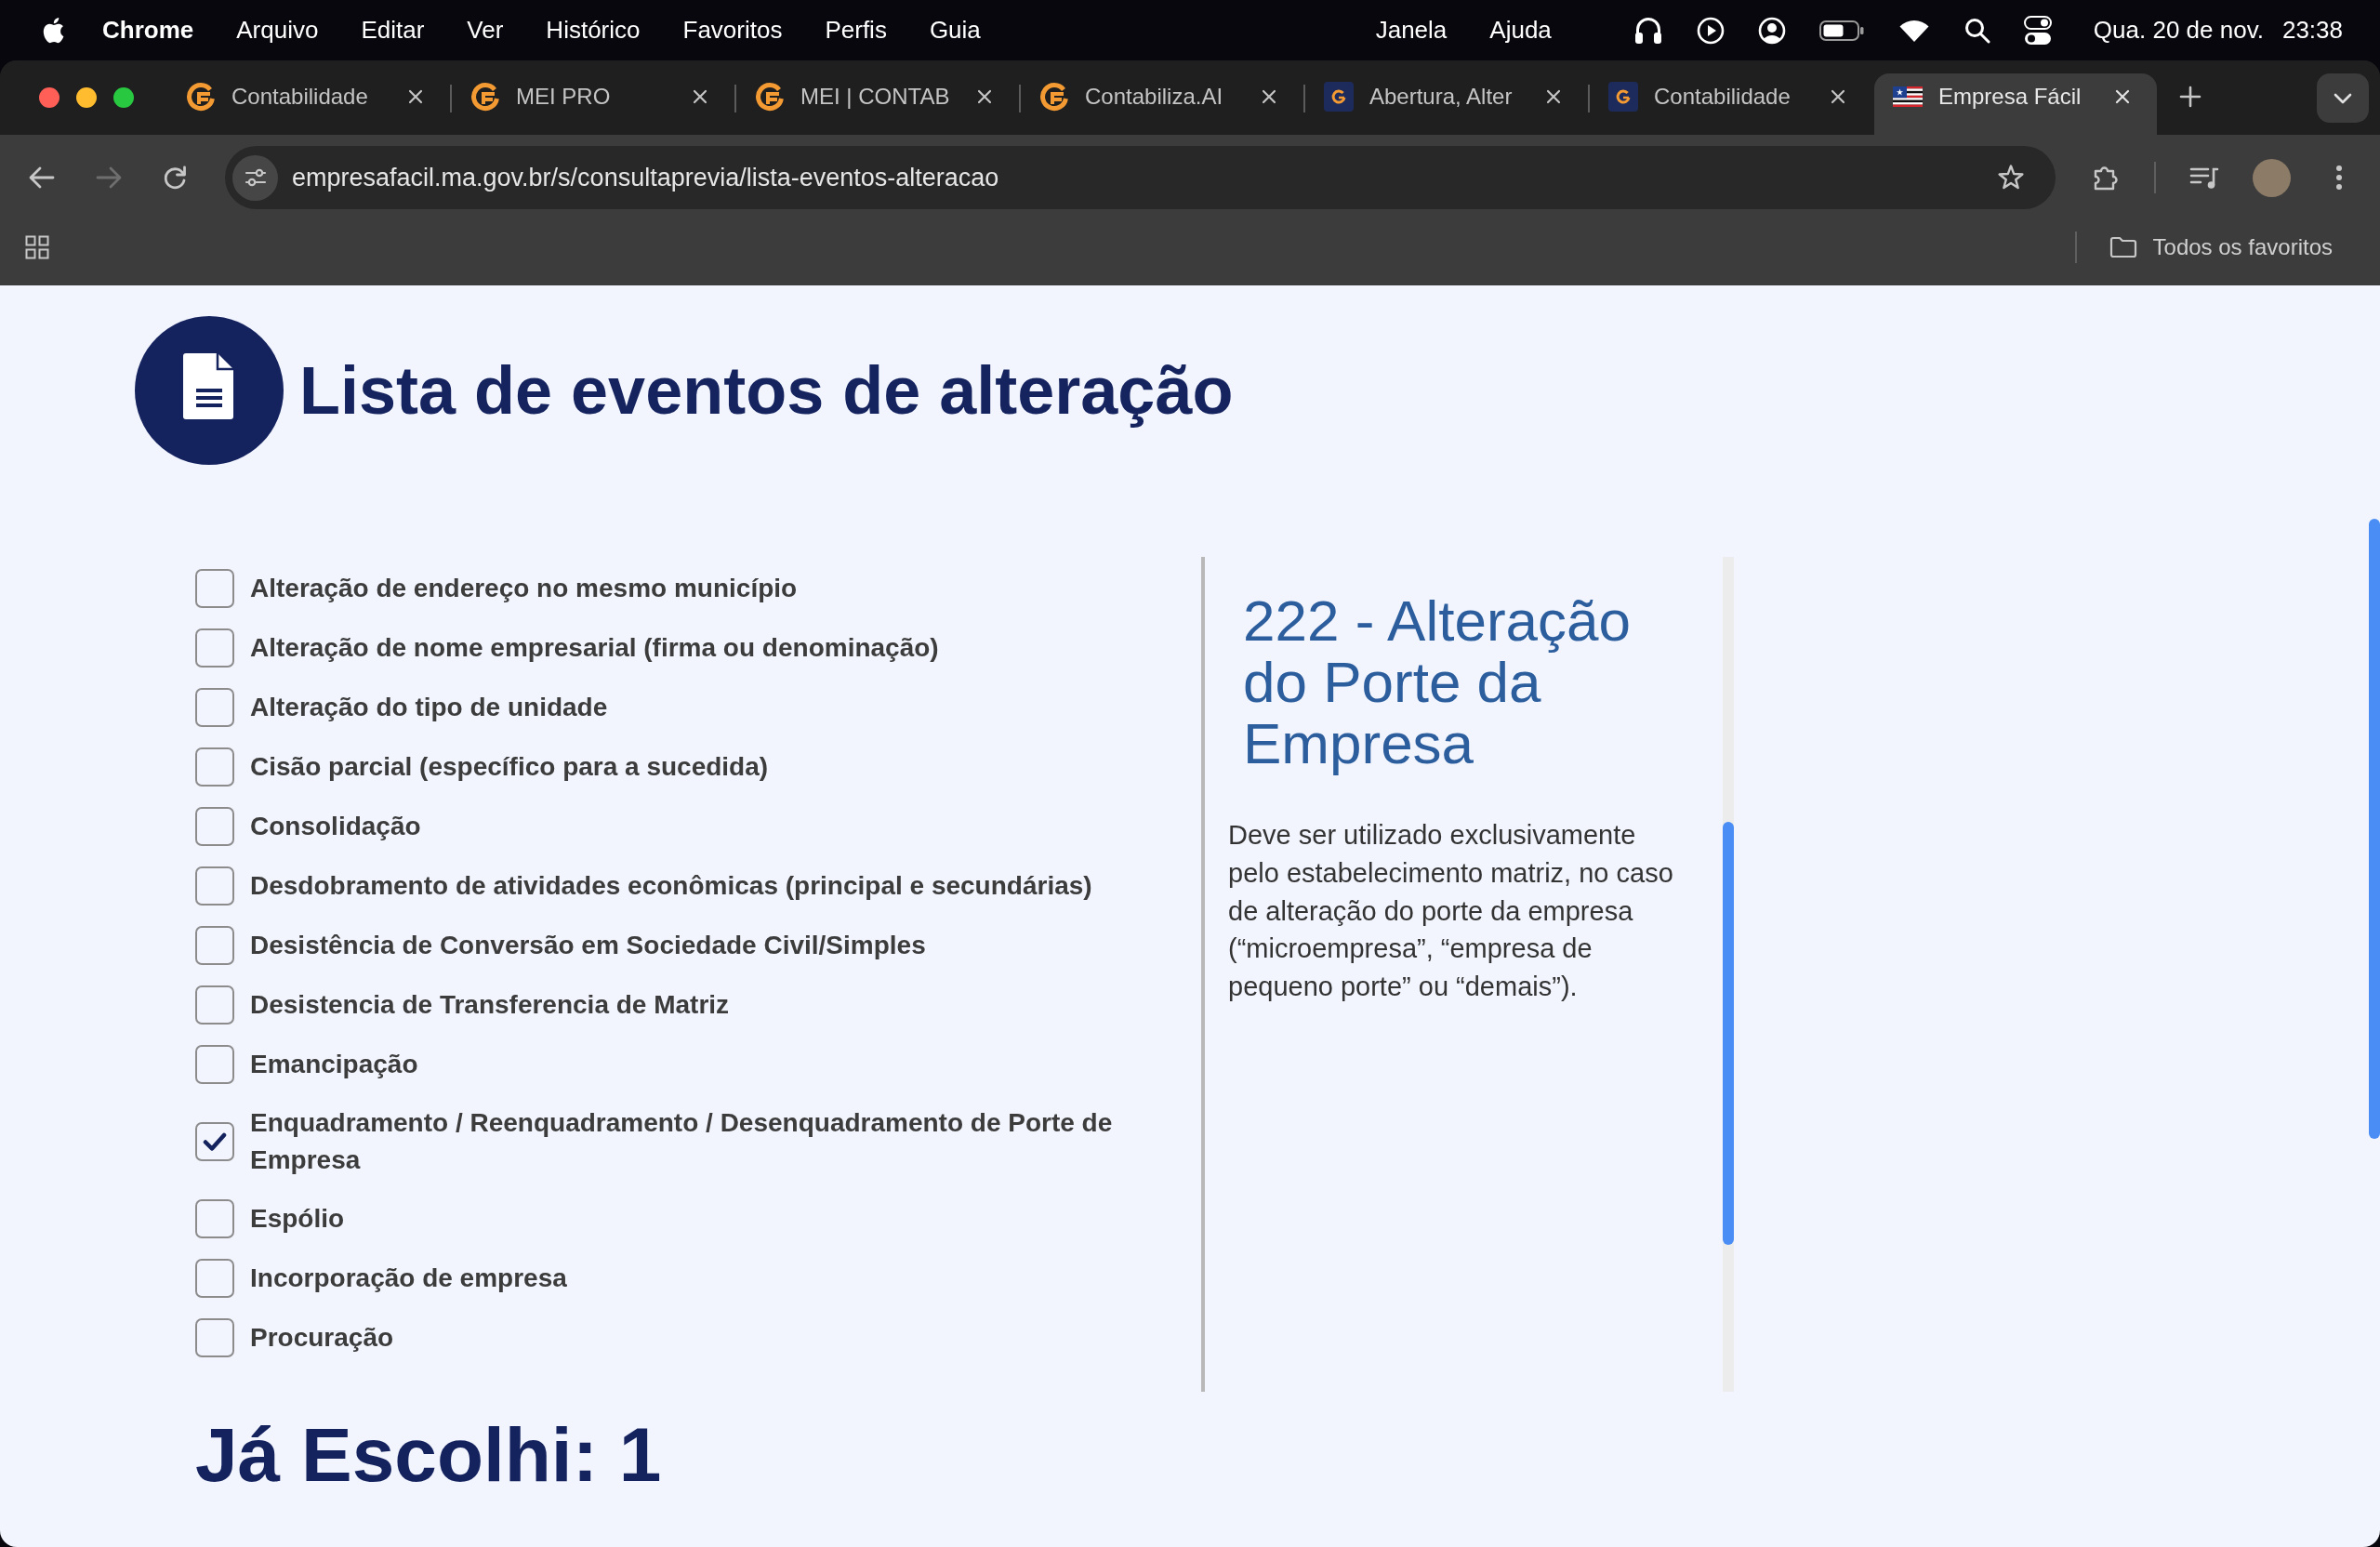 The width and height of the screenshot is (2380, 1547). Describe the element at coordinates (42, 177) in the screenshot. I see `arrow-left-icon` at that location.